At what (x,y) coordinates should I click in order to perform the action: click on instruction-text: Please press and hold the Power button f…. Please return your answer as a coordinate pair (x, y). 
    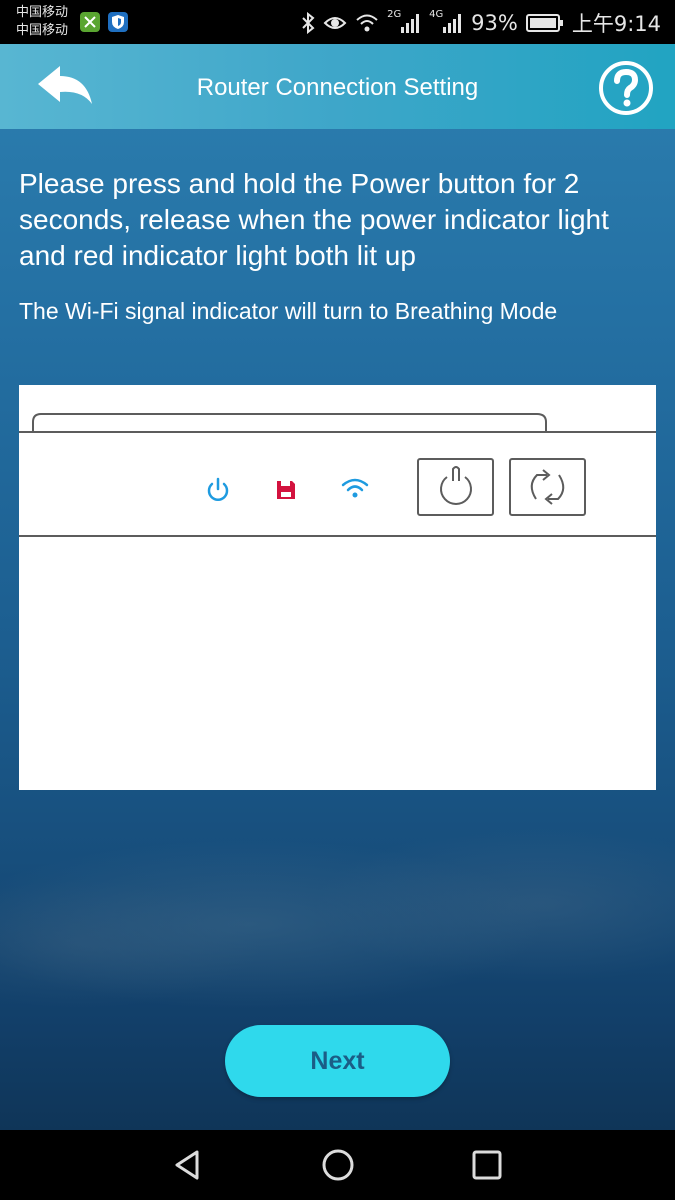
    Looking at the image, I should click on (314, 219).